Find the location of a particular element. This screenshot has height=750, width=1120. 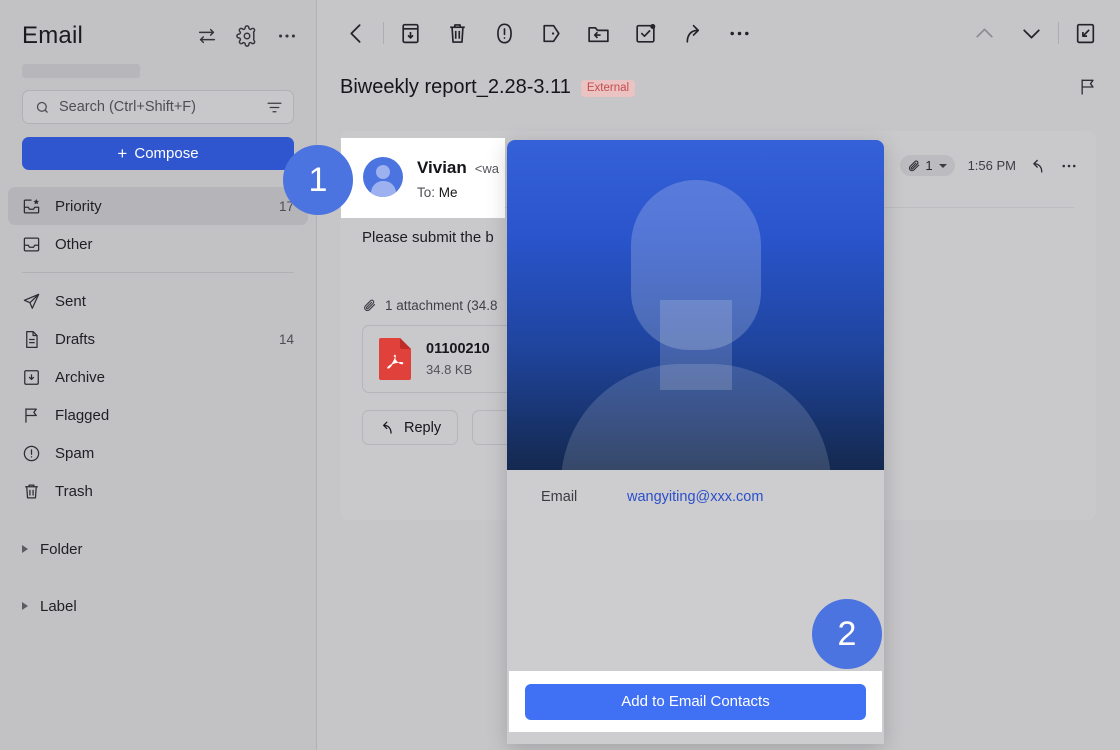

sidebar-header-actions is located at coordinates (247, 36).